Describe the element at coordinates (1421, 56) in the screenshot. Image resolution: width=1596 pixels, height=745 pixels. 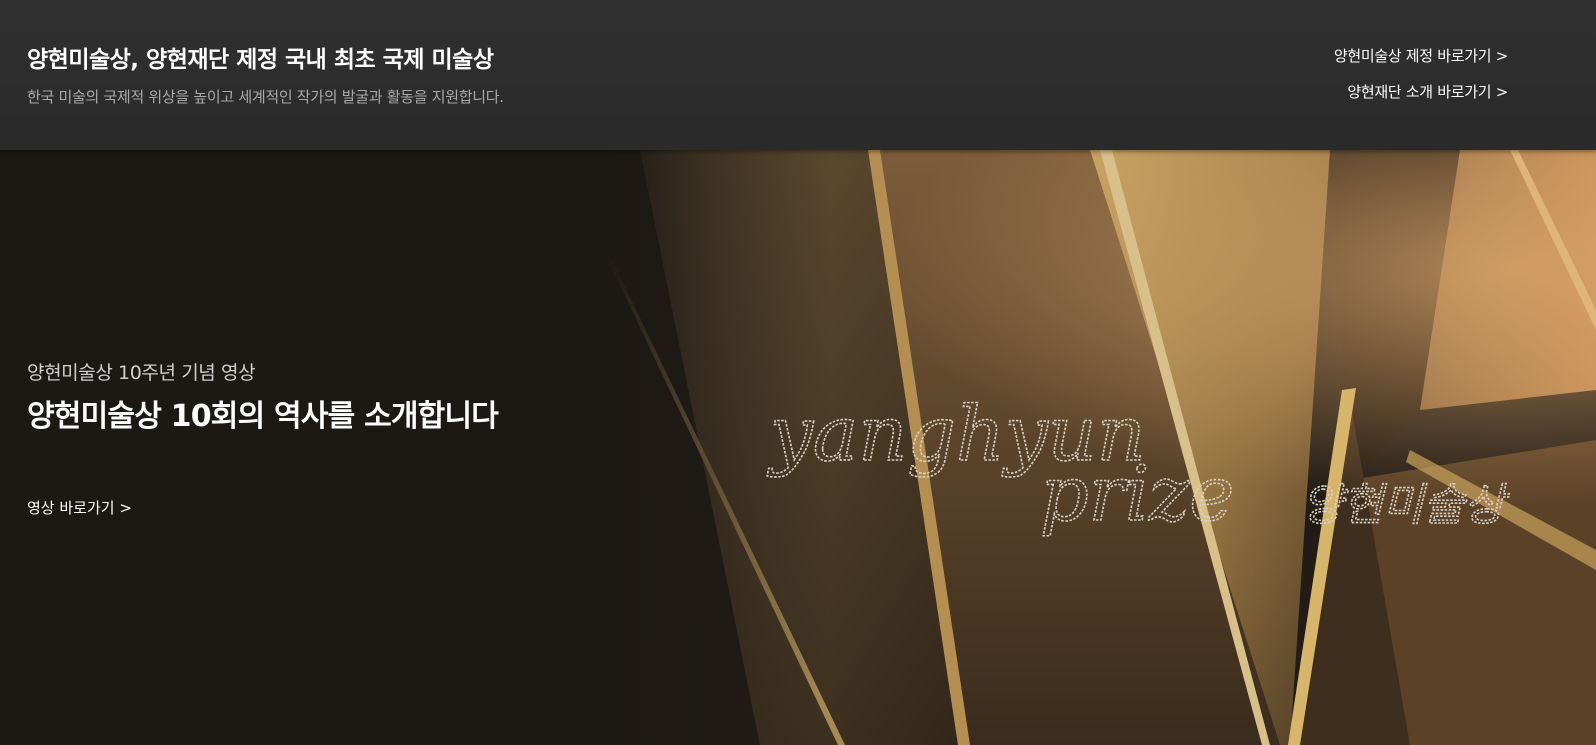
I see `prize-founding-link: 양현미술상 제정 바로가기 >` at that location.